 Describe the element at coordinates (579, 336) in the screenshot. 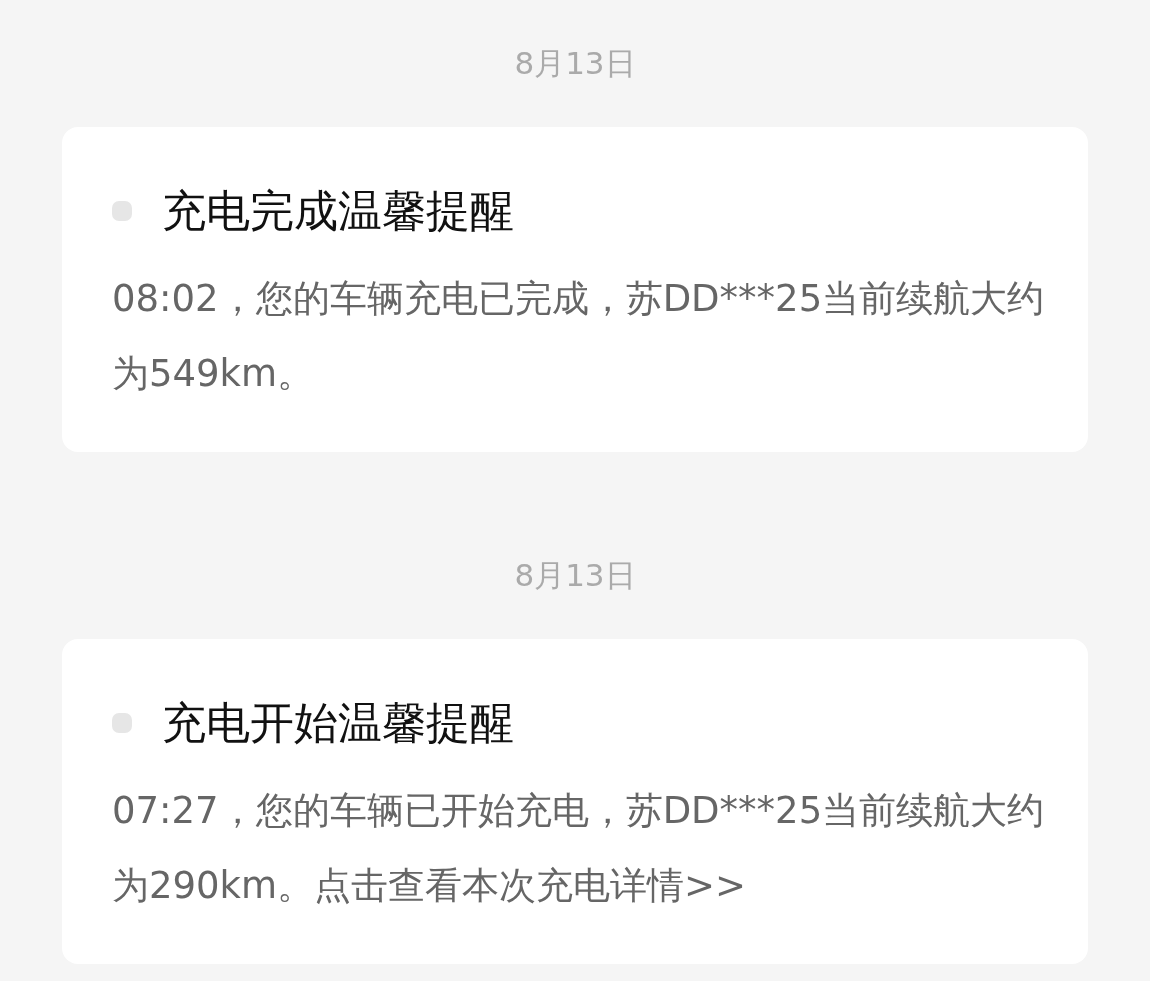

I see `message-text: 08:02，您的车辆充电已完成，苏DD***25当前续航大约为549km。` at that location.